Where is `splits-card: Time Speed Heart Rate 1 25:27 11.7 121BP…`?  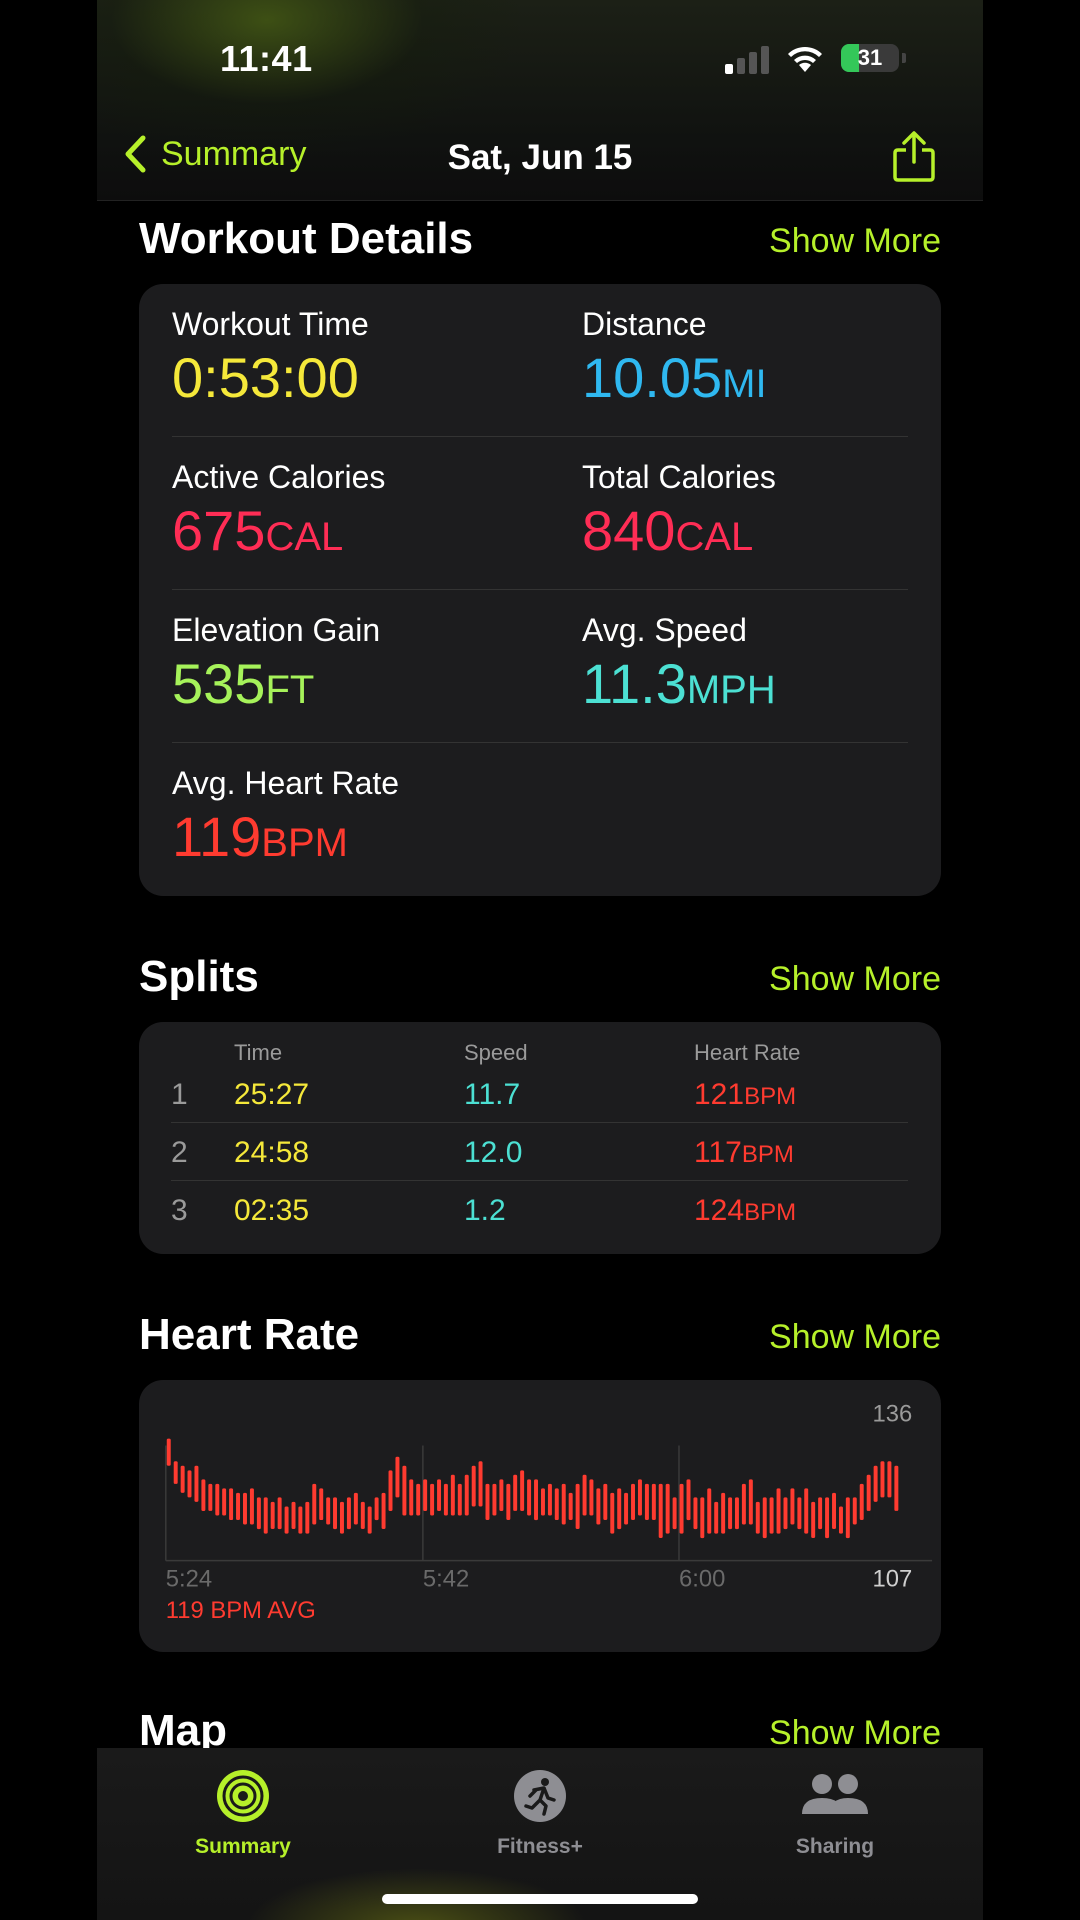
splits-card: Time Speed Heart Rate 1 25:27 11.7 121BP… is located at coordinates (540, 1138).